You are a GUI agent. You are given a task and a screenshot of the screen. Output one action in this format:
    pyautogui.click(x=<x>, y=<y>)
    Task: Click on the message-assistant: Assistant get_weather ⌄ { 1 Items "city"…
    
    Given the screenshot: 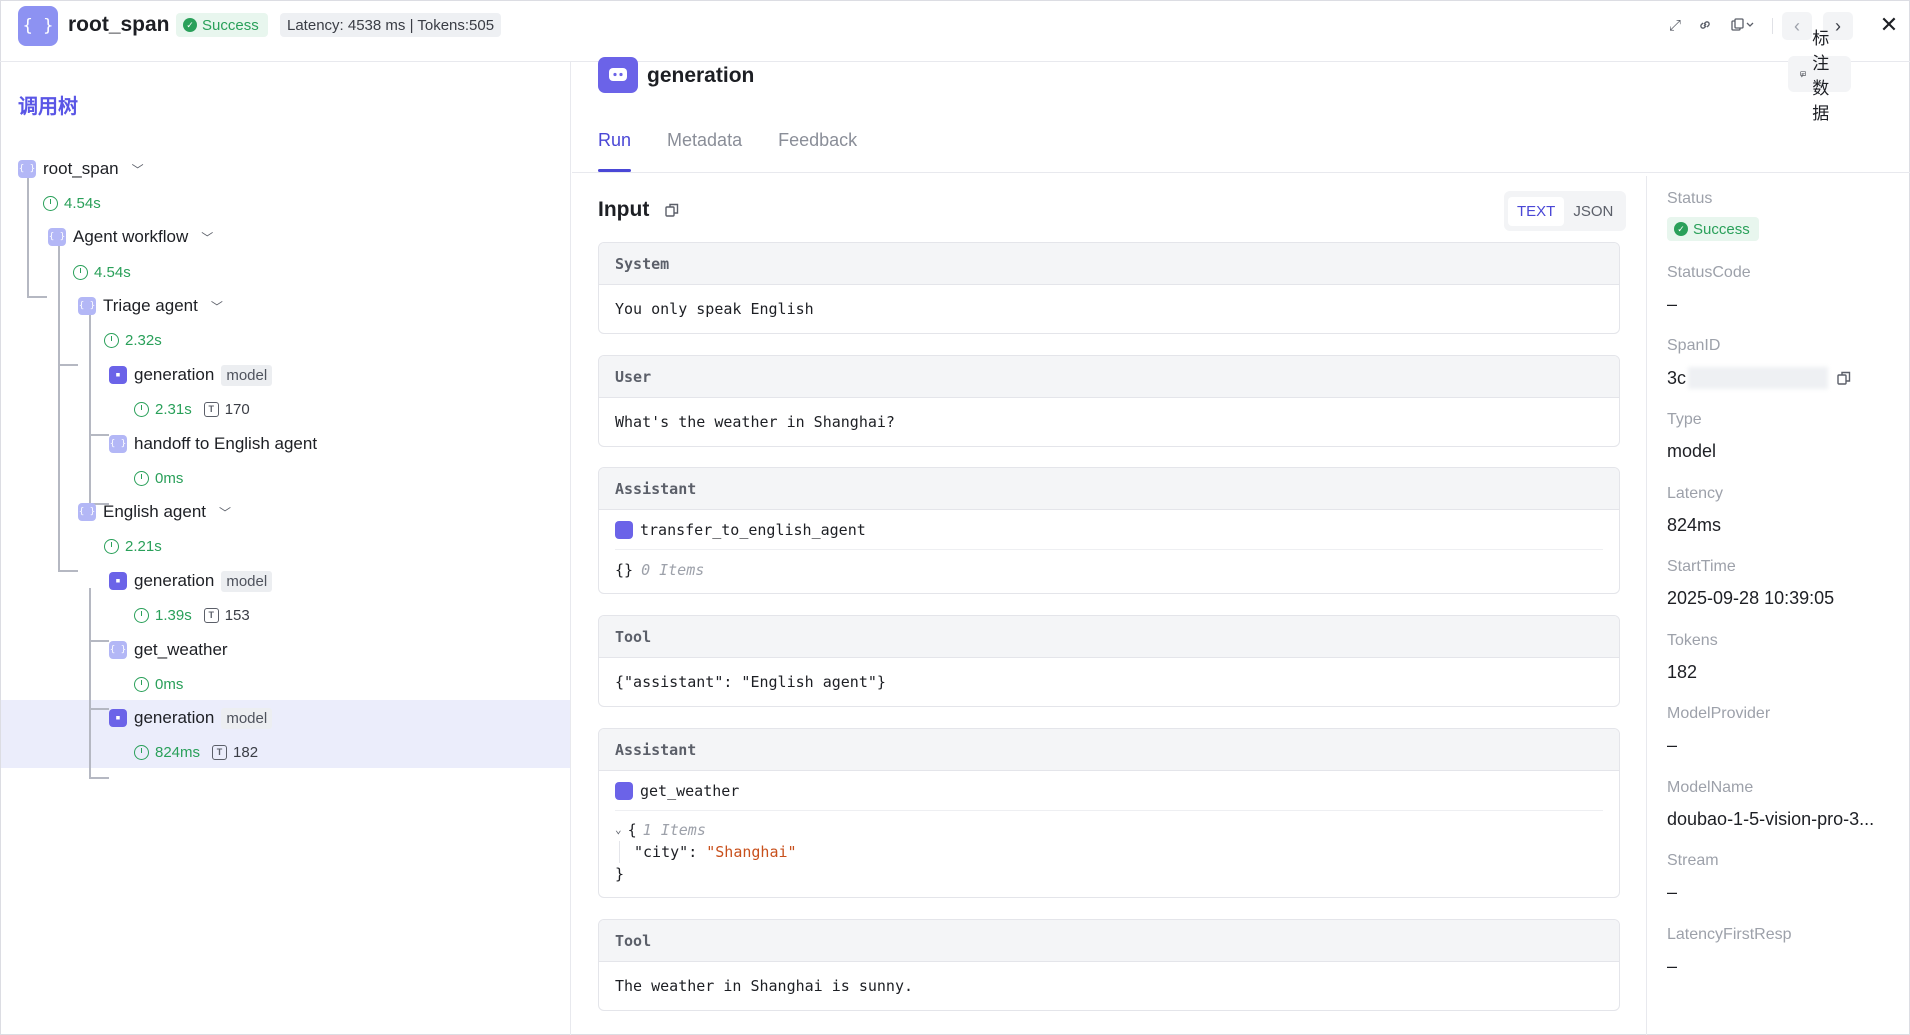 What is the action you would take?
    pyautogui.click(x=1109, y=813)
    